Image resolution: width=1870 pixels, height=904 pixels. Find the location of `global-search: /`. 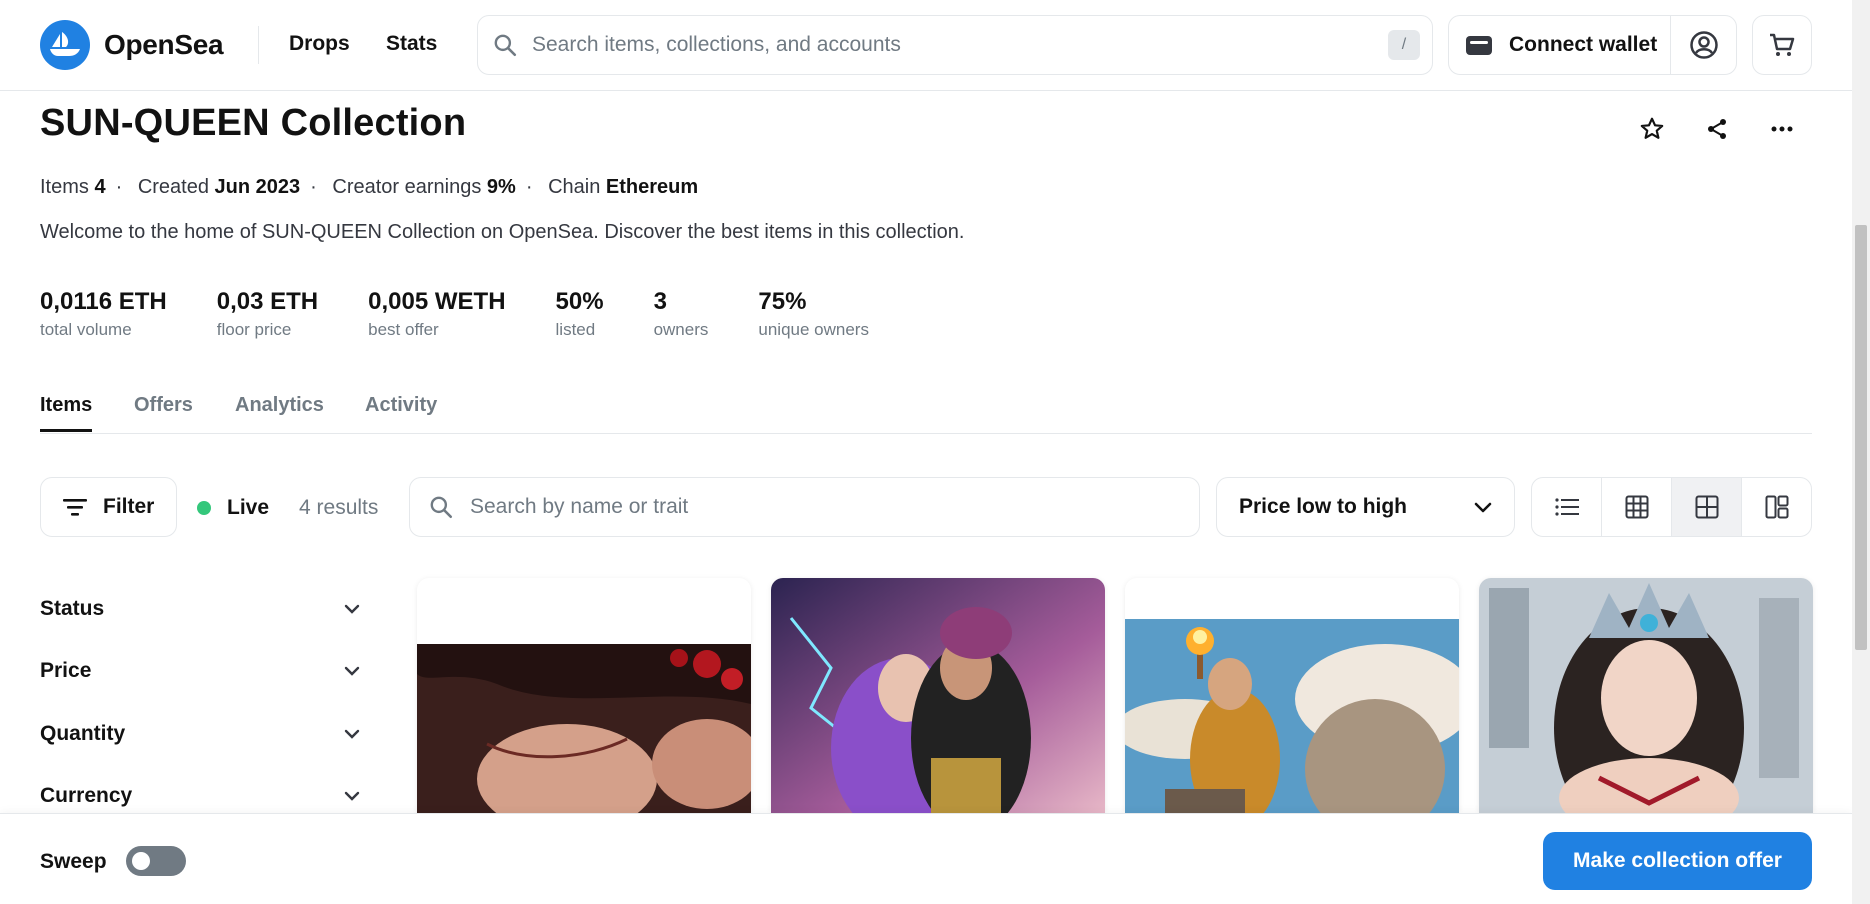

global-search: / is located at coordinates (955, 45).